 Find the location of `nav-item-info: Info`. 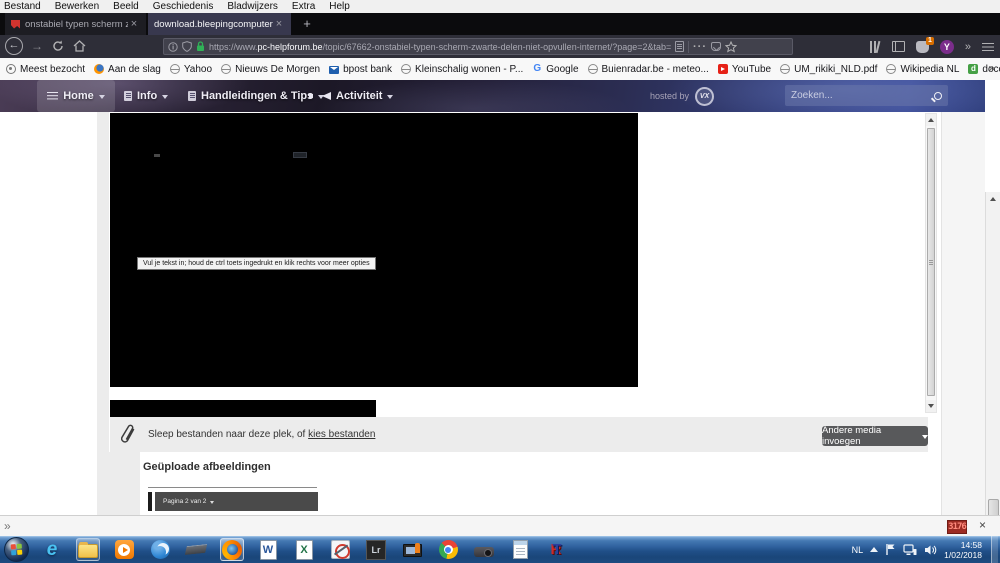

nav-item-info: Info is located at coordinates (146, 96).